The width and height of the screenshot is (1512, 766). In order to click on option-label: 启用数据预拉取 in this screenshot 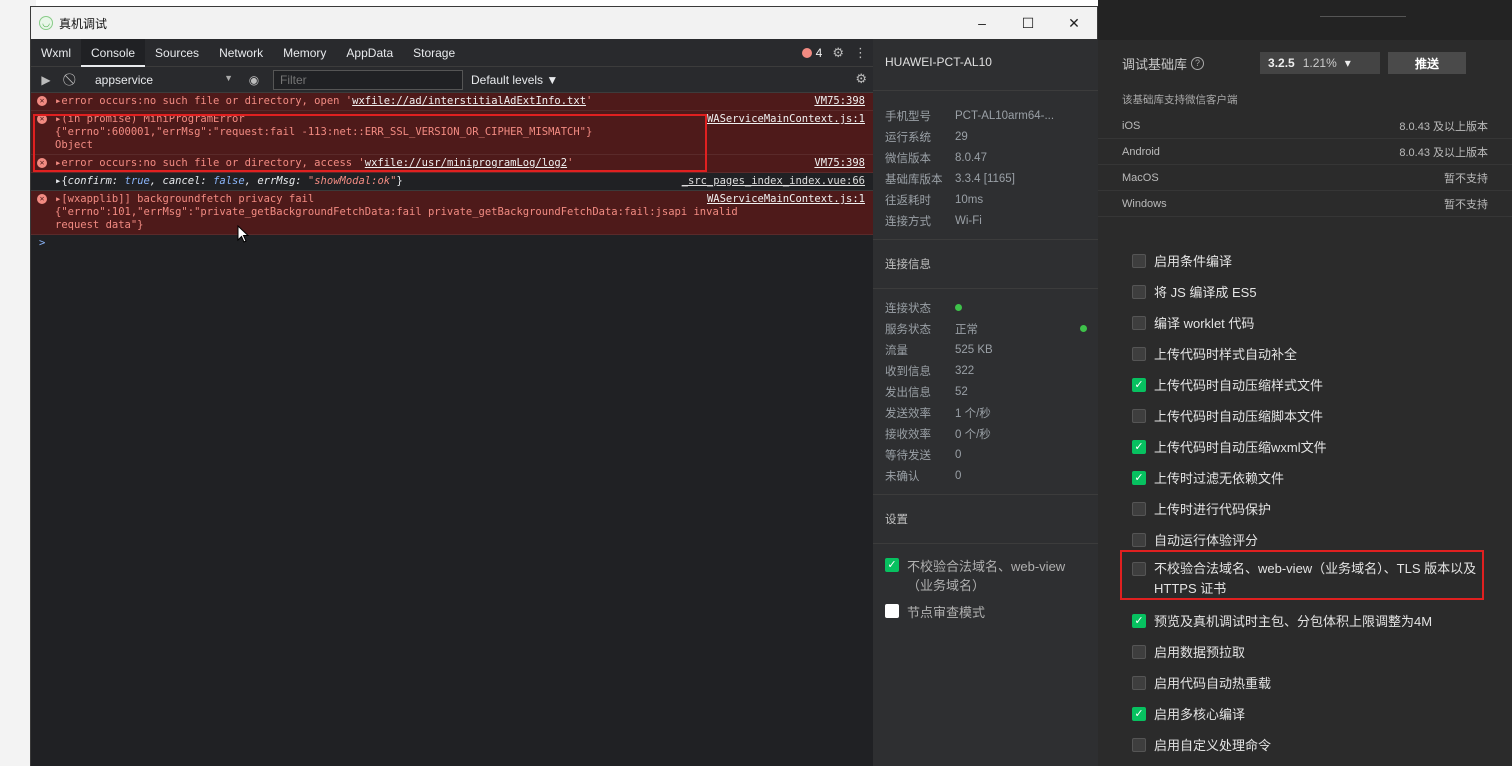, I will do `click(1200, 652)`.